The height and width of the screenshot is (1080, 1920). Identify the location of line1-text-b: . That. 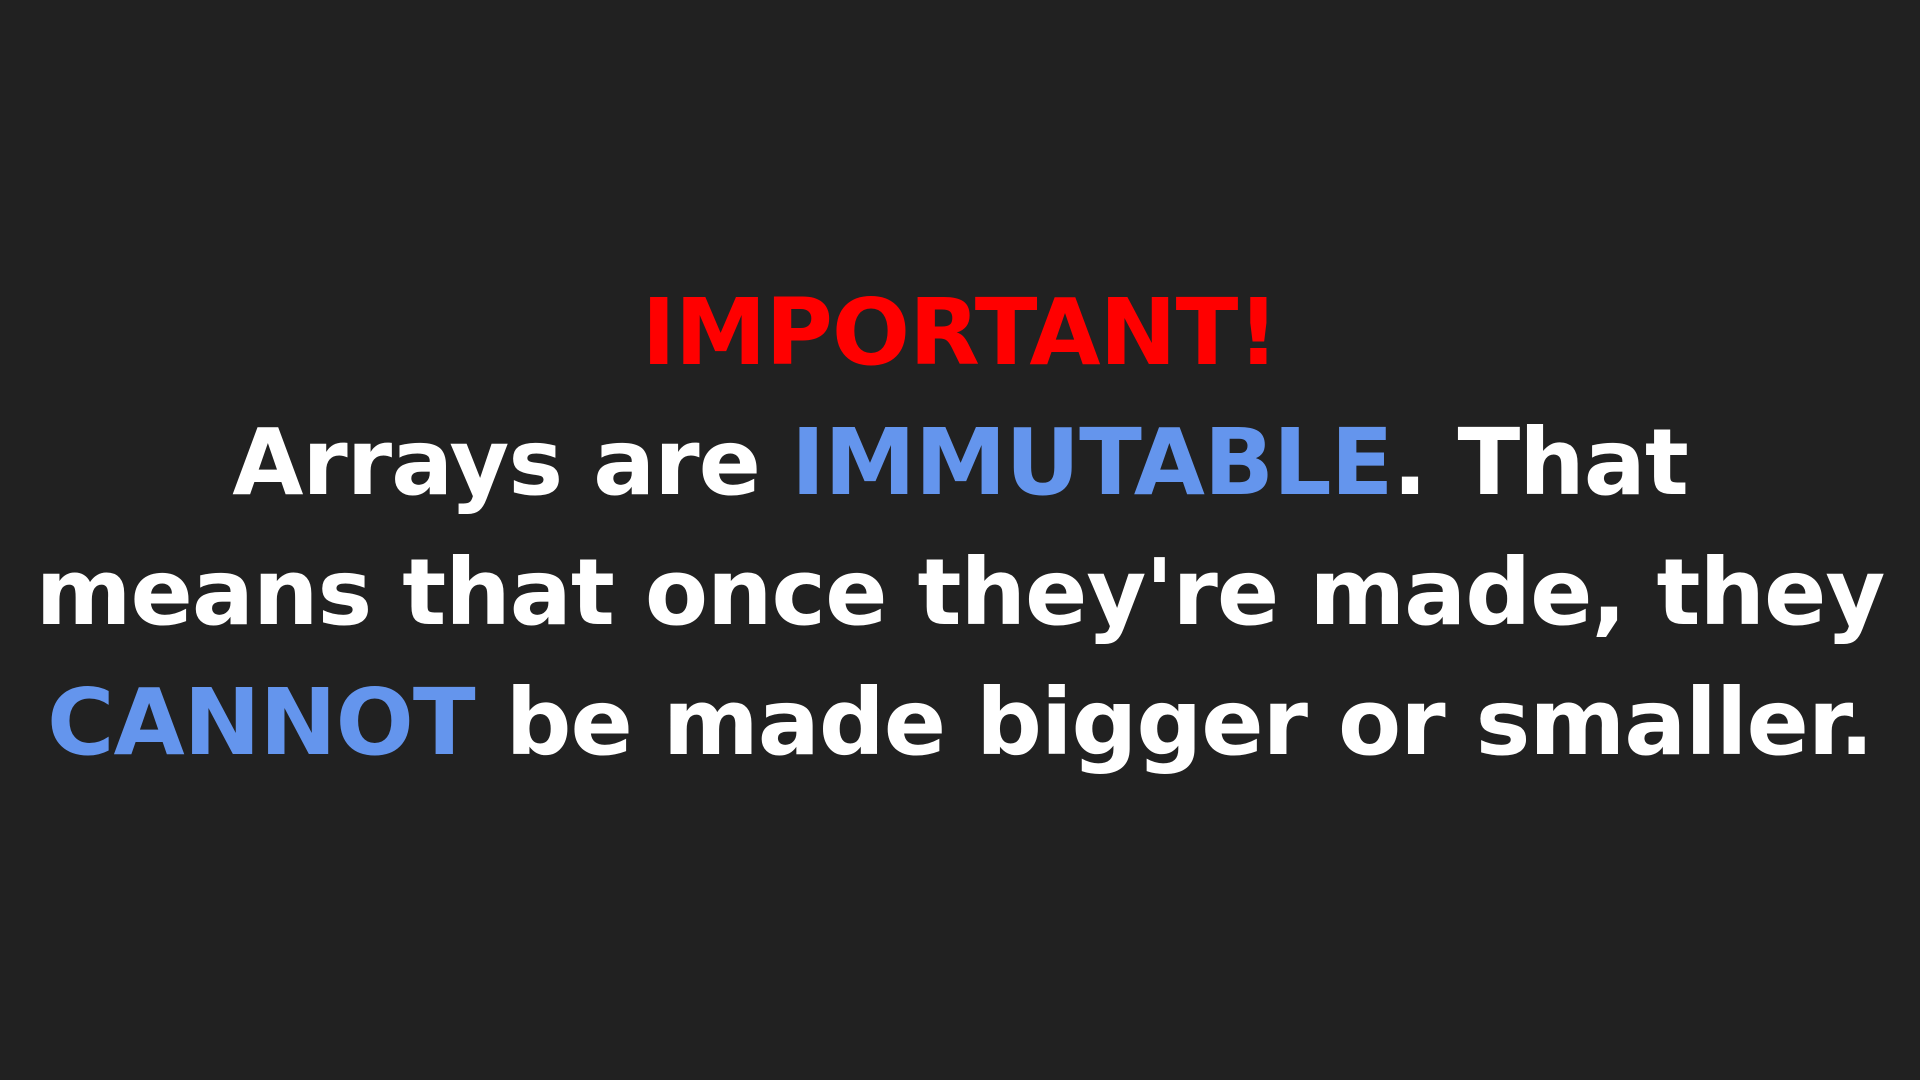
(1540, 462).